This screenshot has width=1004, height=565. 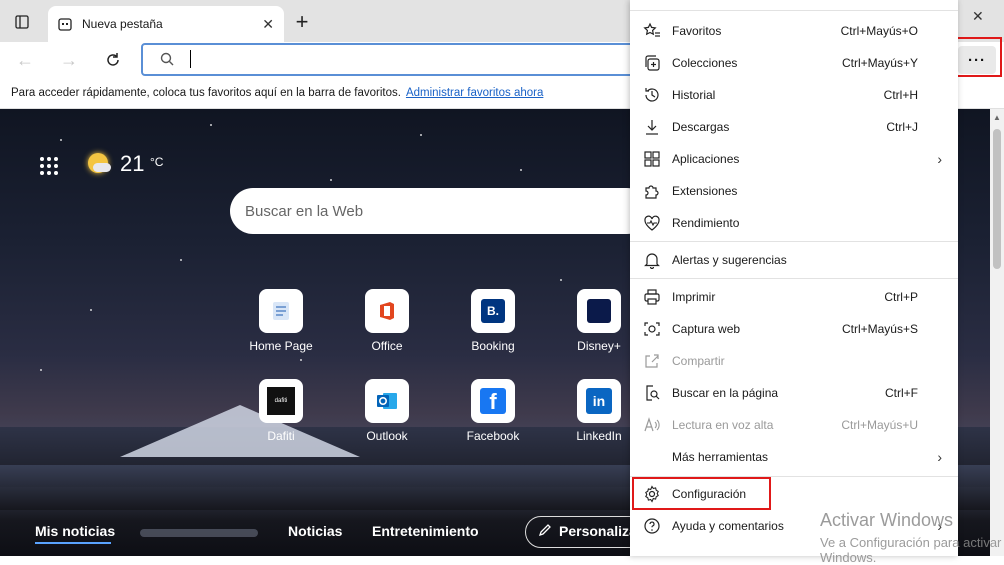 I want to click on quick-link-outlook: Outlook, so click(x=387, y=411).